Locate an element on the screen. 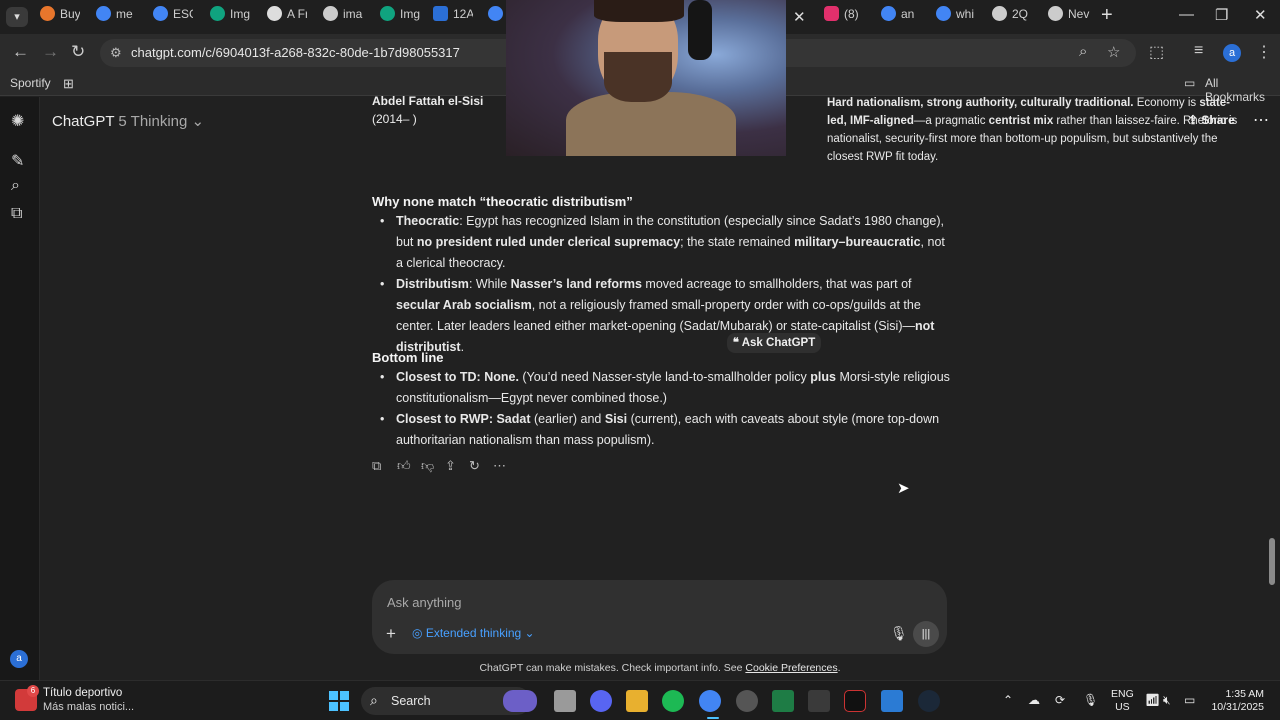 Image resolution: width=1280 pixels, height=720 pixels. profile-avatar: a is located at coordinates (1232, 53).